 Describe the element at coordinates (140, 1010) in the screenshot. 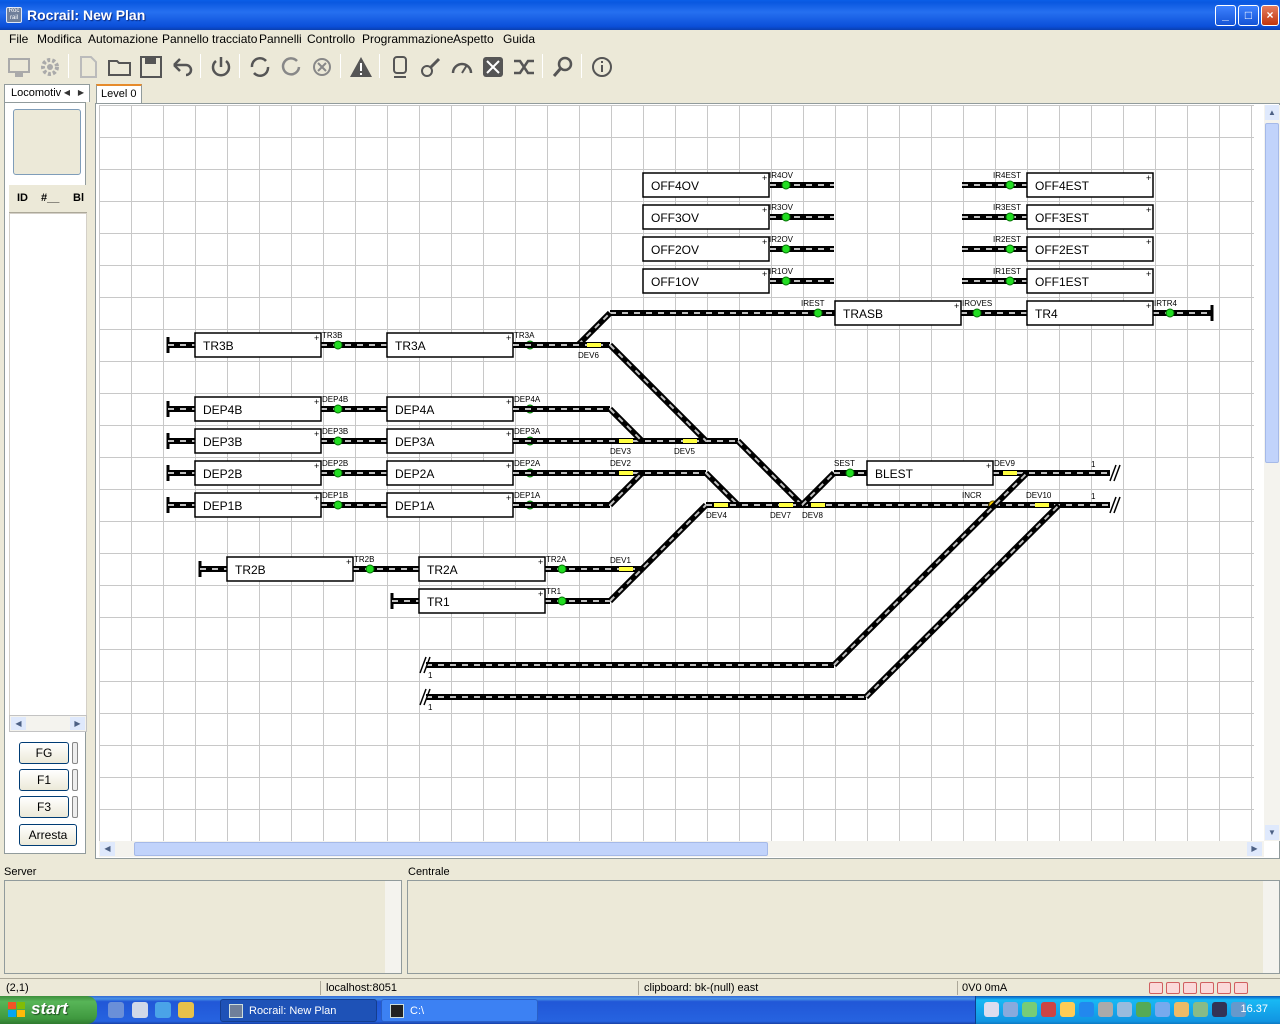

I see `media-player-icon` at that location.